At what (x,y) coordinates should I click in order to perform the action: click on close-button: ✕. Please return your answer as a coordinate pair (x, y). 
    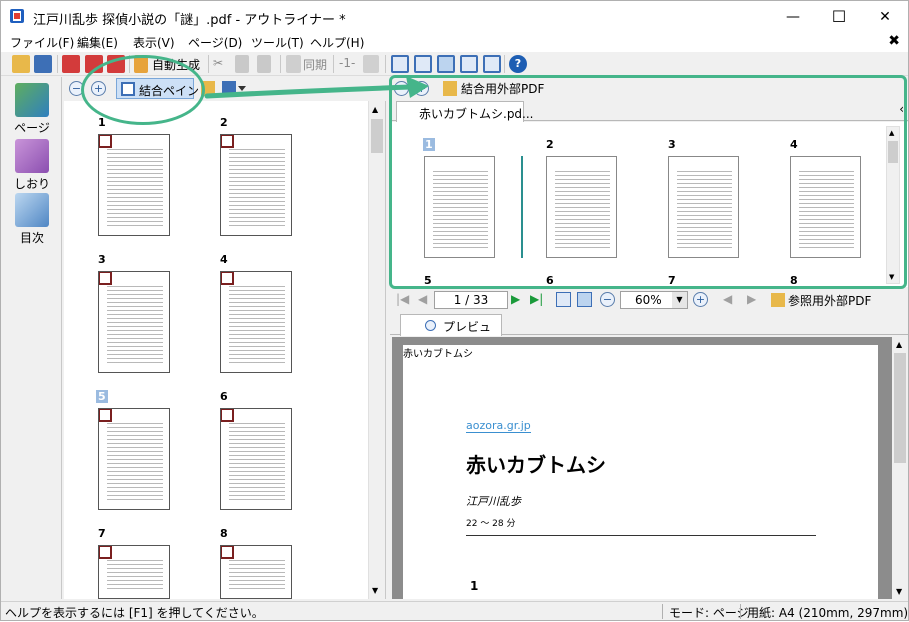
    Looking at the image, I should click on (885, 16).